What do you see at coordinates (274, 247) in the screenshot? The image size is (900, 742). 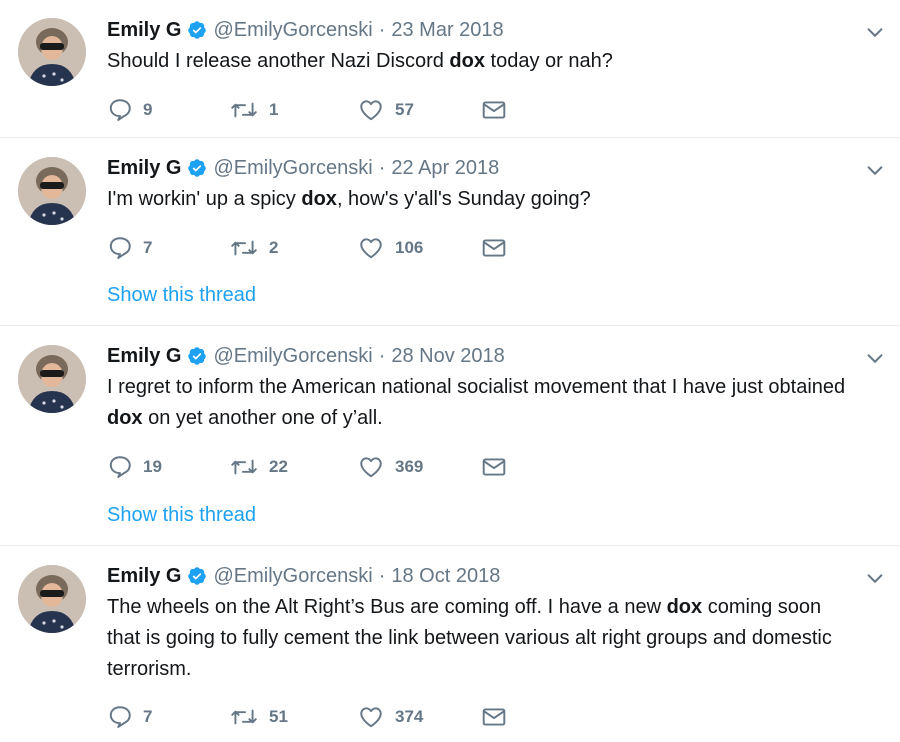 I see `retweet-count: 2` at bounding box center [274, 247].